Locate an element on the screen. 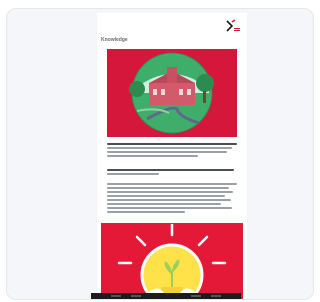 Image resolution: width=320 pixels, height=302 pixels. lightbulb-illustration is located at coordinates (172, 261).